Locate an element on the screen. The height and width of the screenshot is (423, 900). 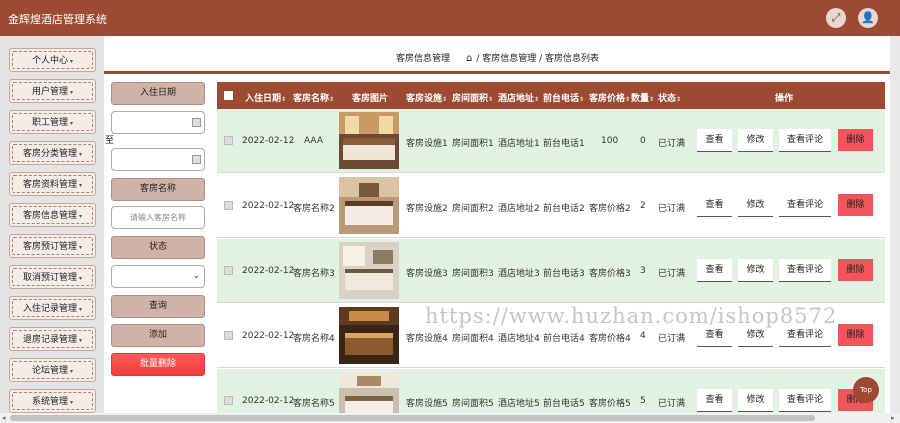
user-icon: 👤 is located at coordinates (868, 18).